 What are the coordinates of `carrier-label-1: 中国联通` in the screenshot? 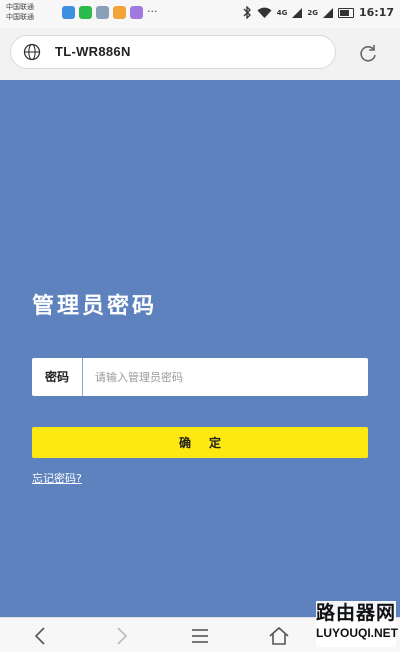 It's located at (20, 7).